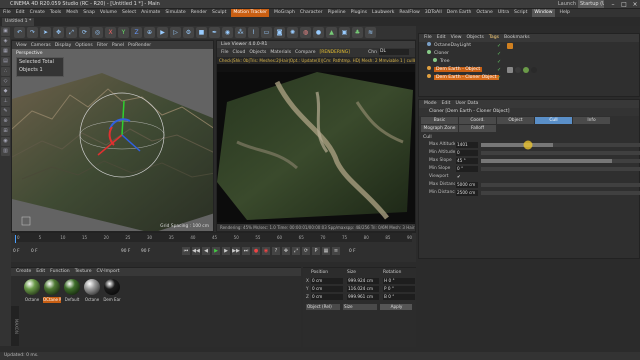  What do you see at coordinates (503, 13) in the screenshot?
I see `menu-ultra: Ultra` at bounding box center [503, 13].